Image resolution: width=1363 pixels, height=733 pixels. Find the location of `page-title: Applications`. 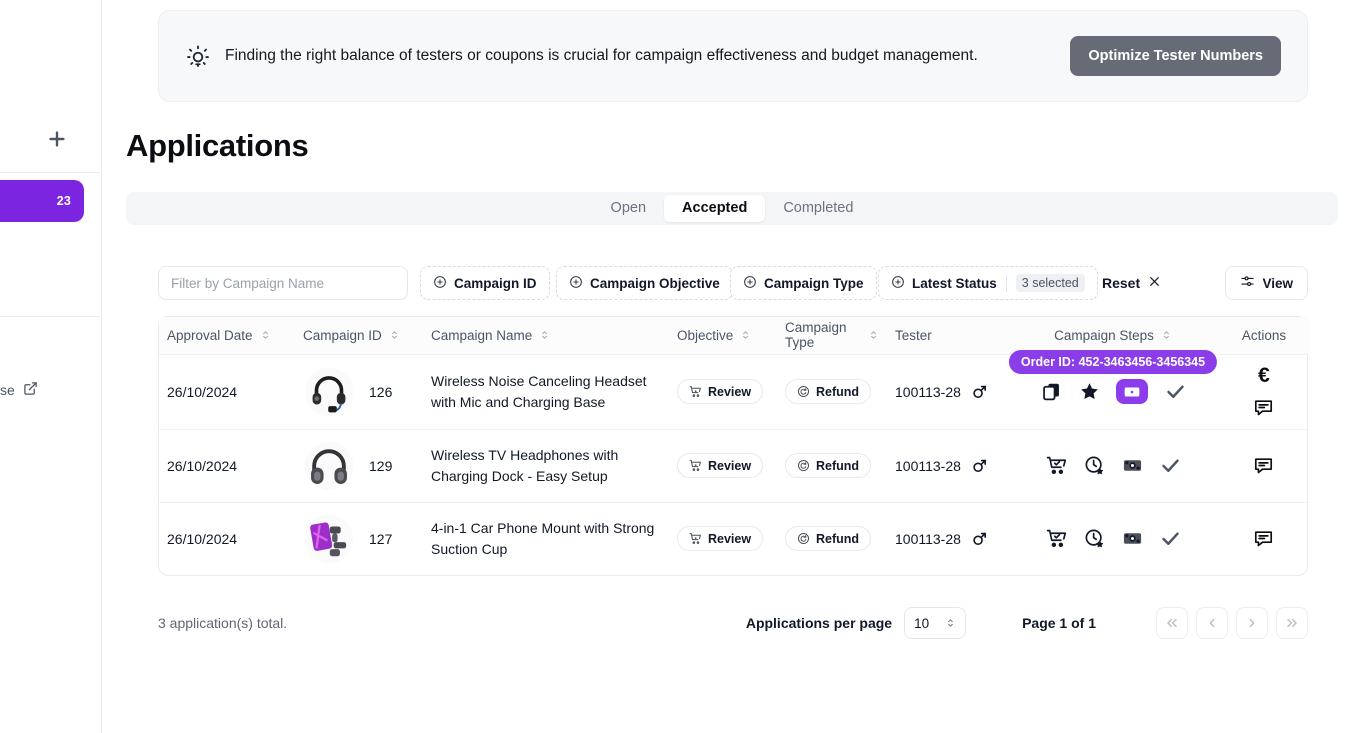

page-title: Applications is located at coordinates (217, 145).